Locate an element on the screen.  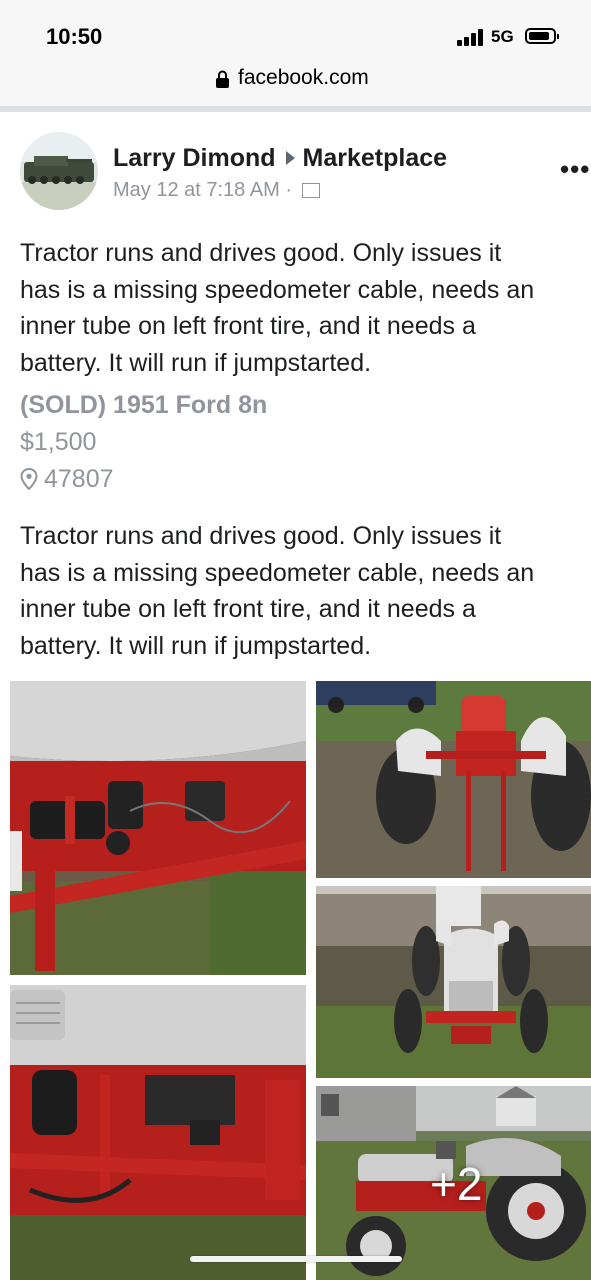
listing-photo-front is located at coordinates (453, 982).